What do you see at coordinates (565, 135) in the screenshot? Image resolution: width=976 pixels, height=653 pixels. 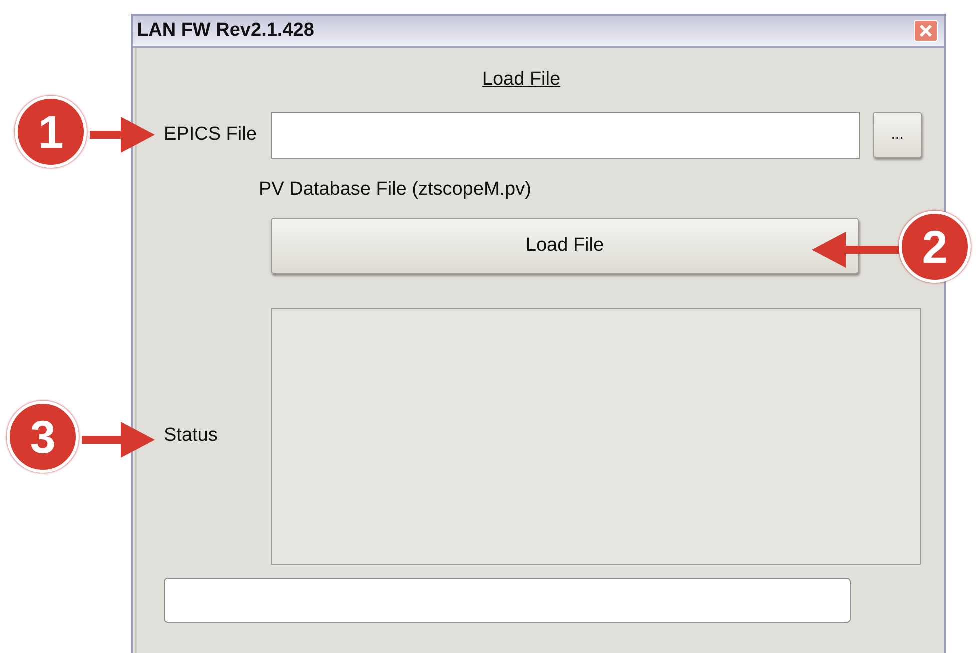 I see `file-path-field` at bounding box center [565, 135].